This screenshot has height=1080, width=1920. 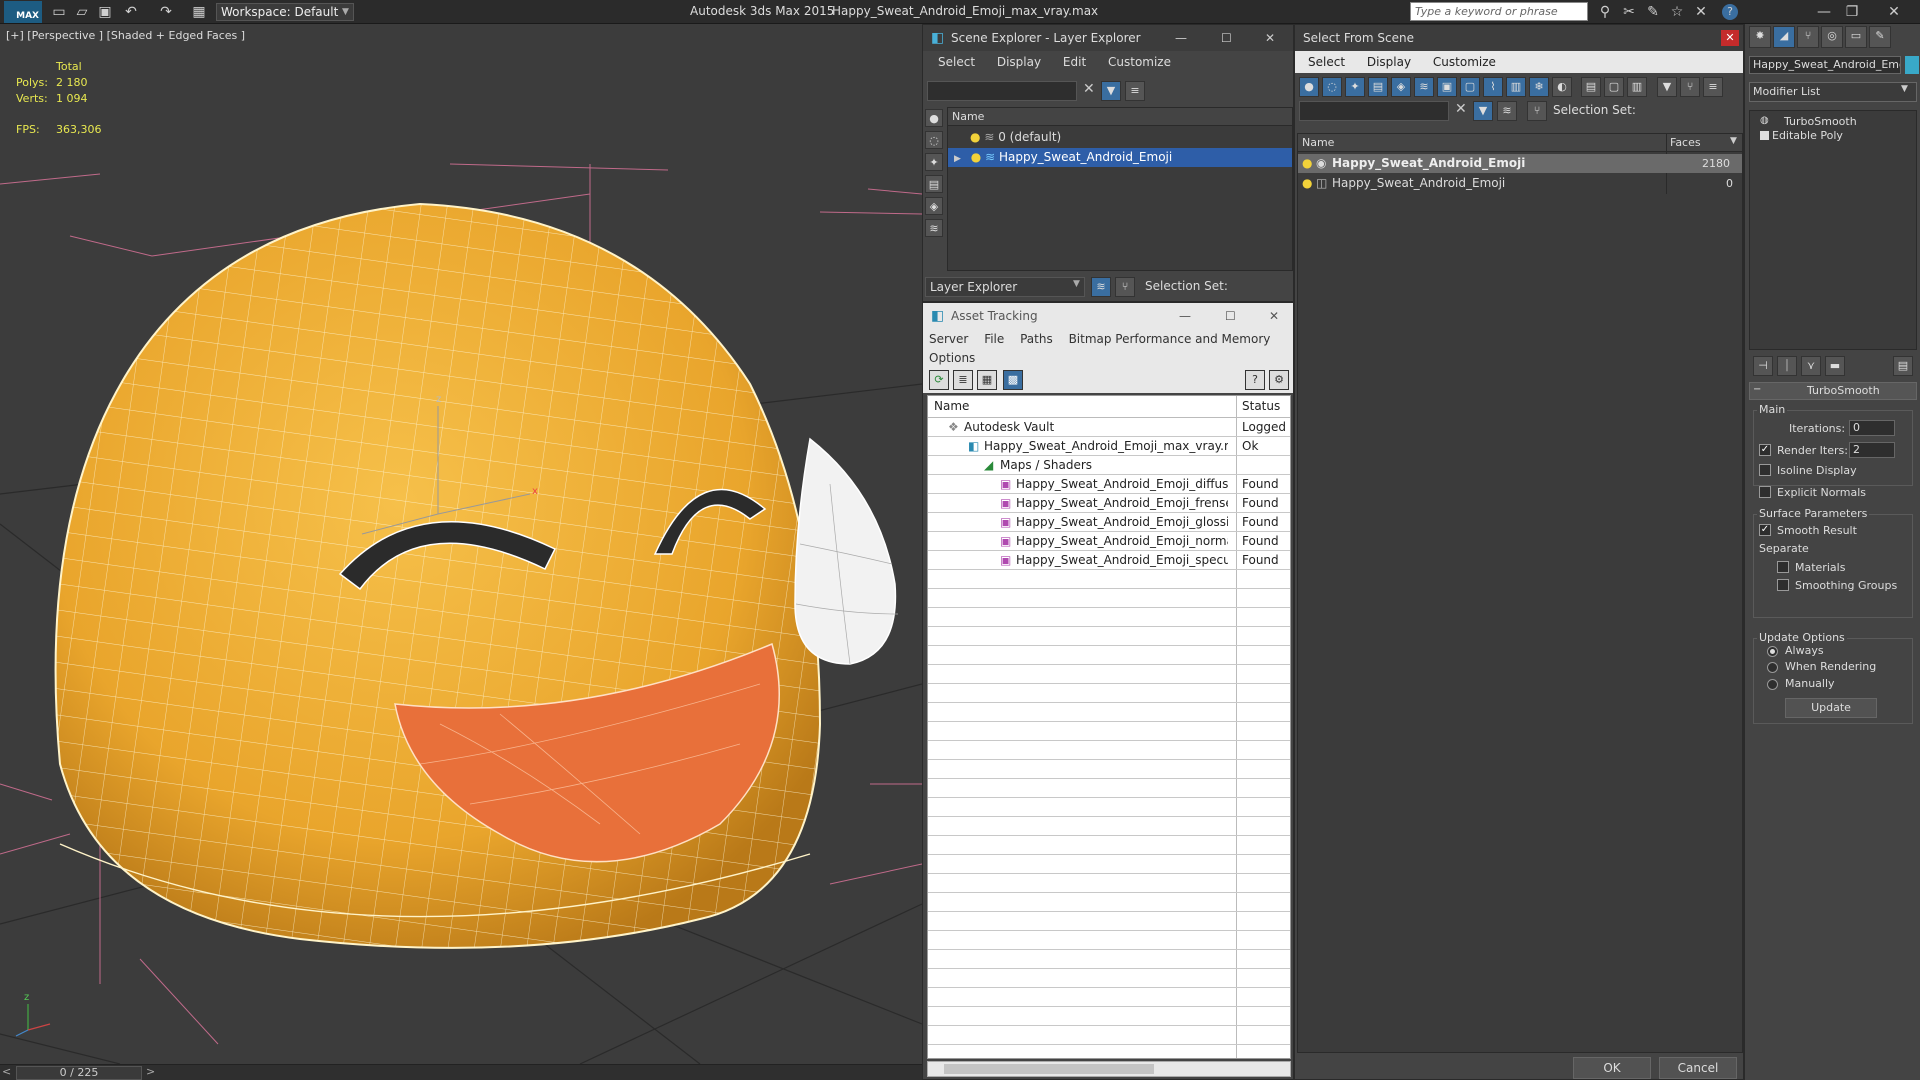 What do you see at coordinates (1101, 287) in the screenshot?
I see `layer-explorer-icon: ≋` at bounding box center [1101, 287].